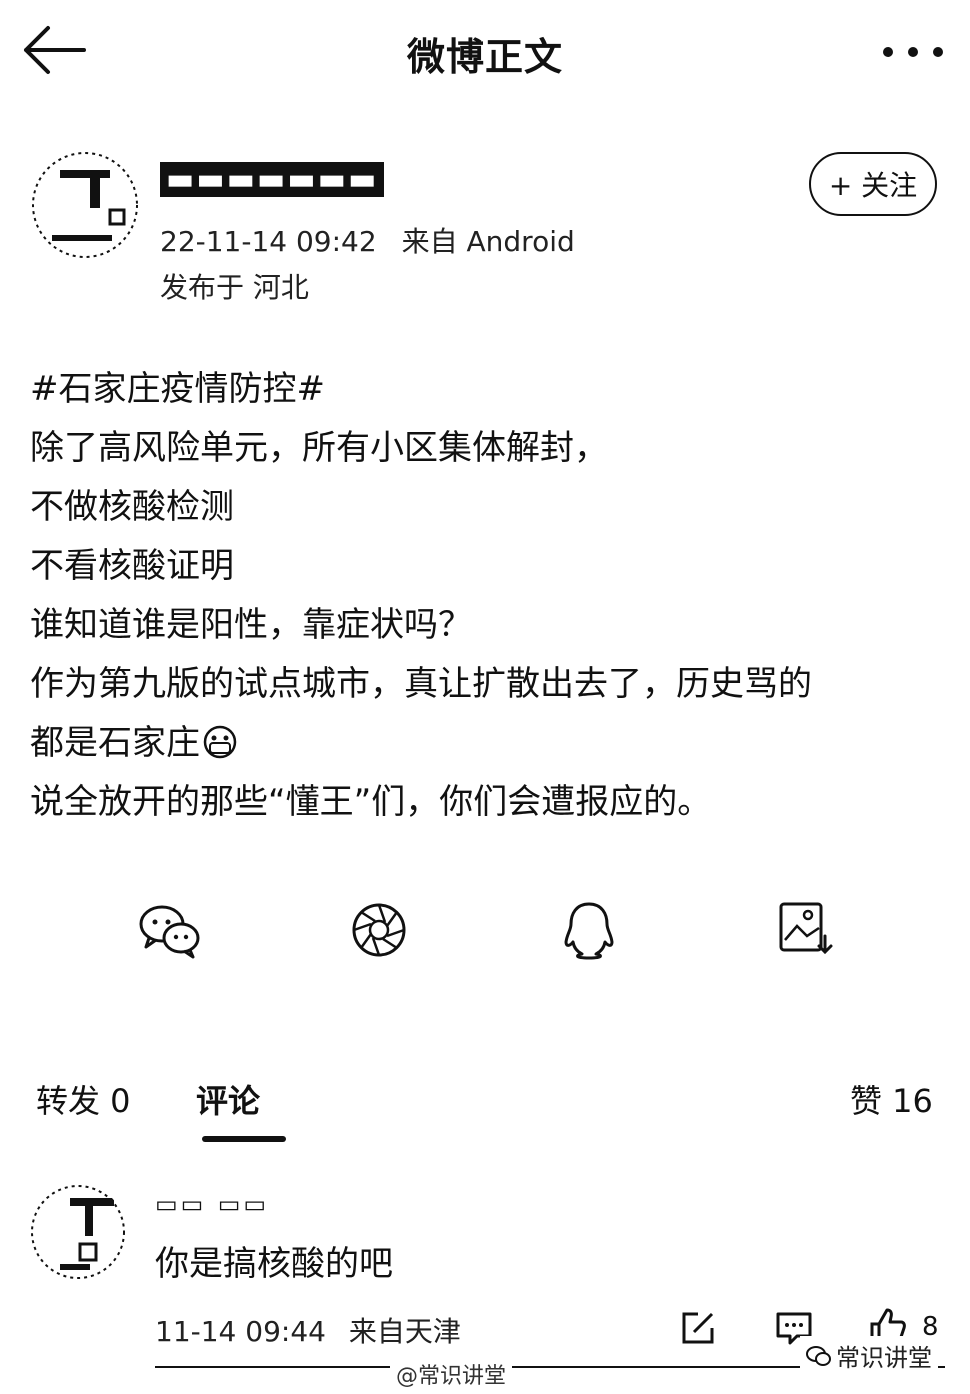 The image size is (970, 1394). What do you see at coordinates (251, 625) in the screenshot?
I see `post-line: 谁知道谁是阳性，靠症状吗？` at bounding box center [251, 625].